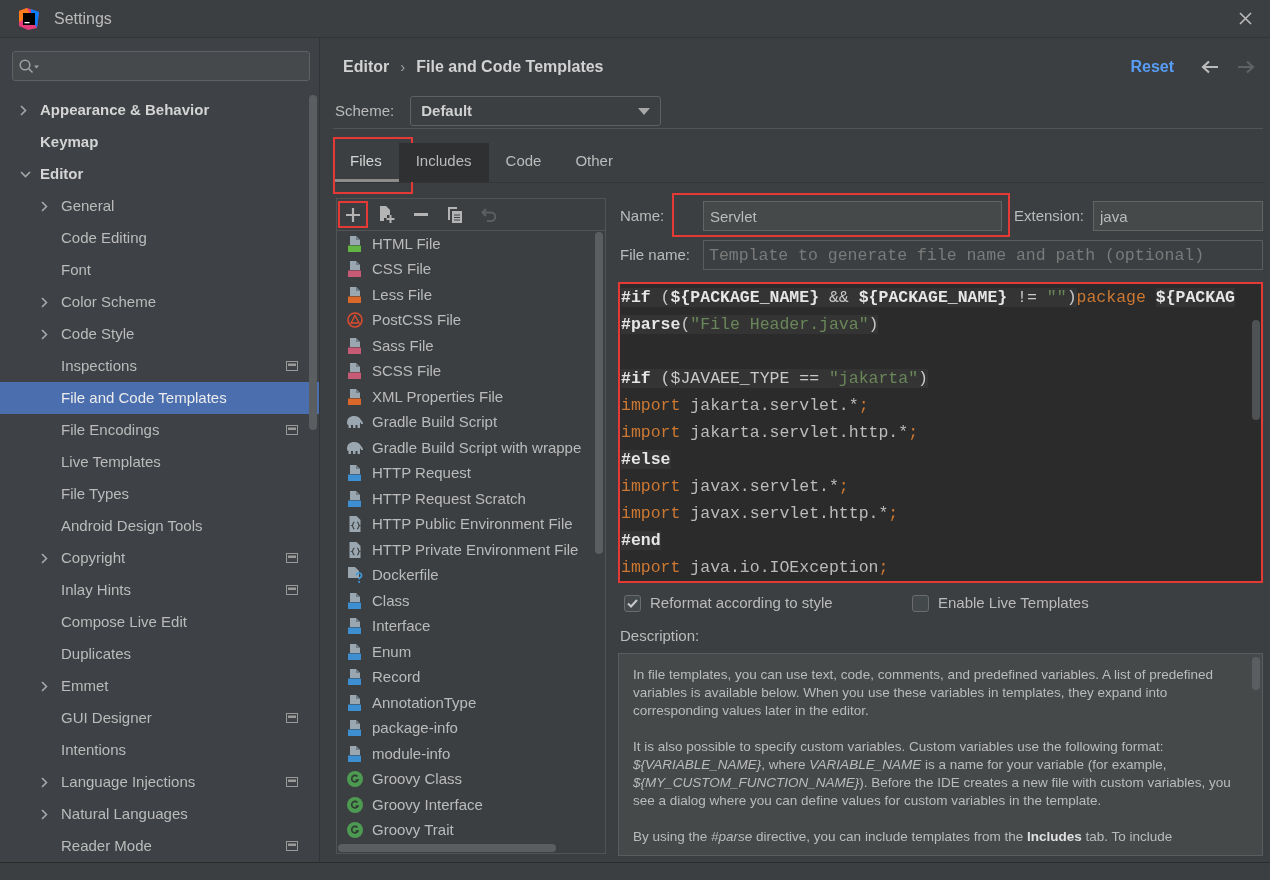  Describe the element at coordinates (159, 558) in the screenshot. I see `tree-item: Copyright` at that location.